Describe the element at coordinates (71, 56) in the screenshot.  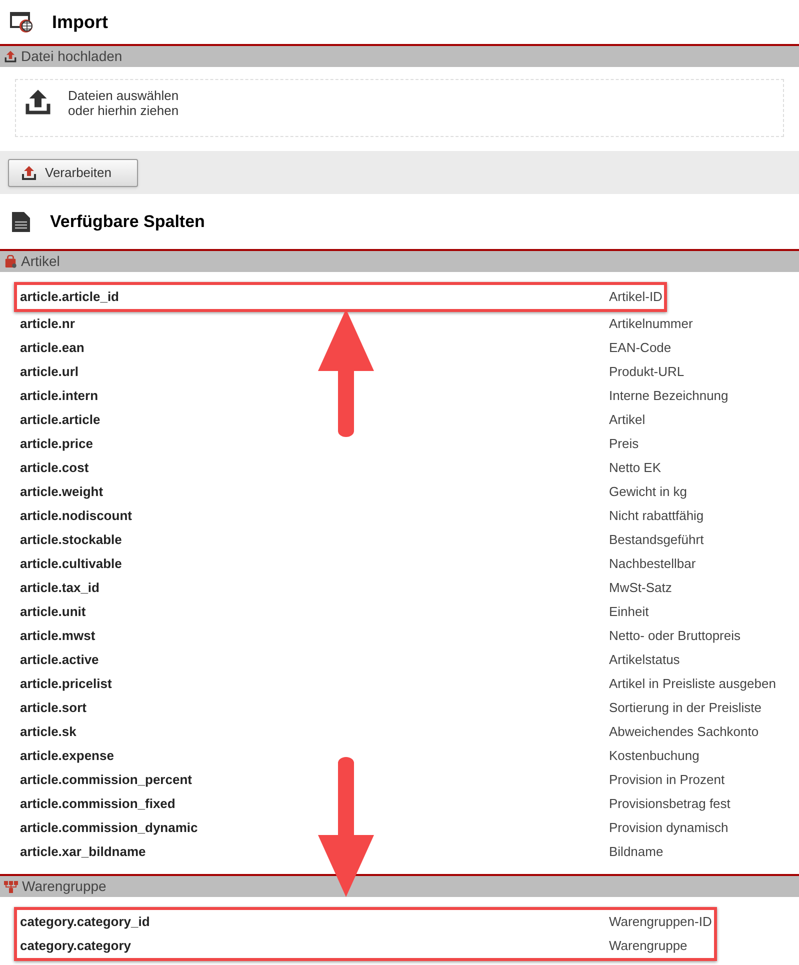
I see `section-title: Datei hochladen` at that location.